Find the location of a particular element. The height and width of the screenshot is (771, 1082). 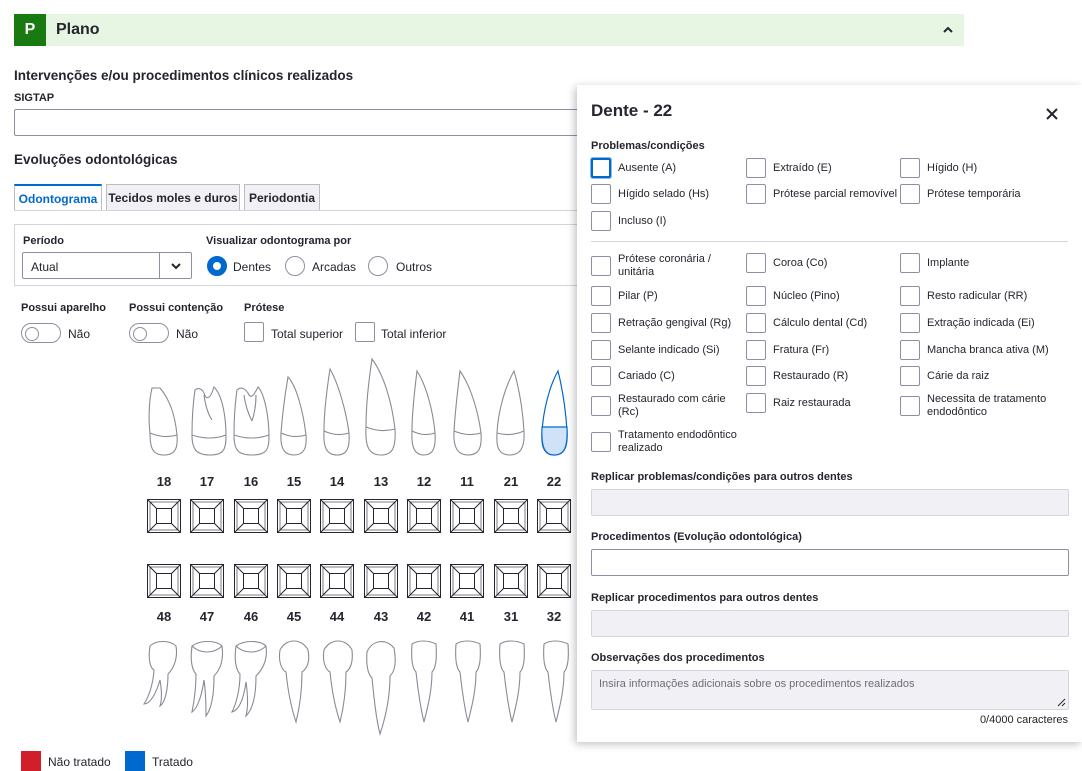

visualizar-label: Visualizar odontograma por is located at coordinates (279, 241).